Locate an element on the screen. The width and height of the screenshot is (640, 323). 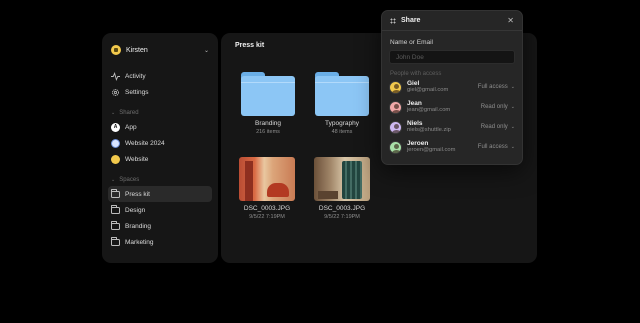
section-label: Spaces is located at coordinates (129, 179).